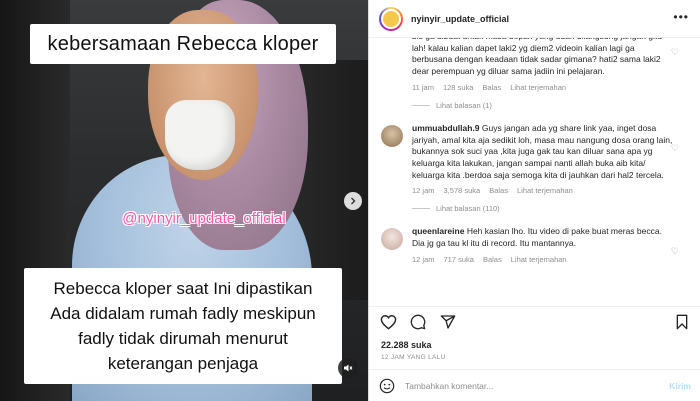 The height and width of the screenshot is (401, 700). What do you see at coordinates (459, 259) in the screenshot?
I see `comment-likes: 717 suka` at bounding box center [459, 259].